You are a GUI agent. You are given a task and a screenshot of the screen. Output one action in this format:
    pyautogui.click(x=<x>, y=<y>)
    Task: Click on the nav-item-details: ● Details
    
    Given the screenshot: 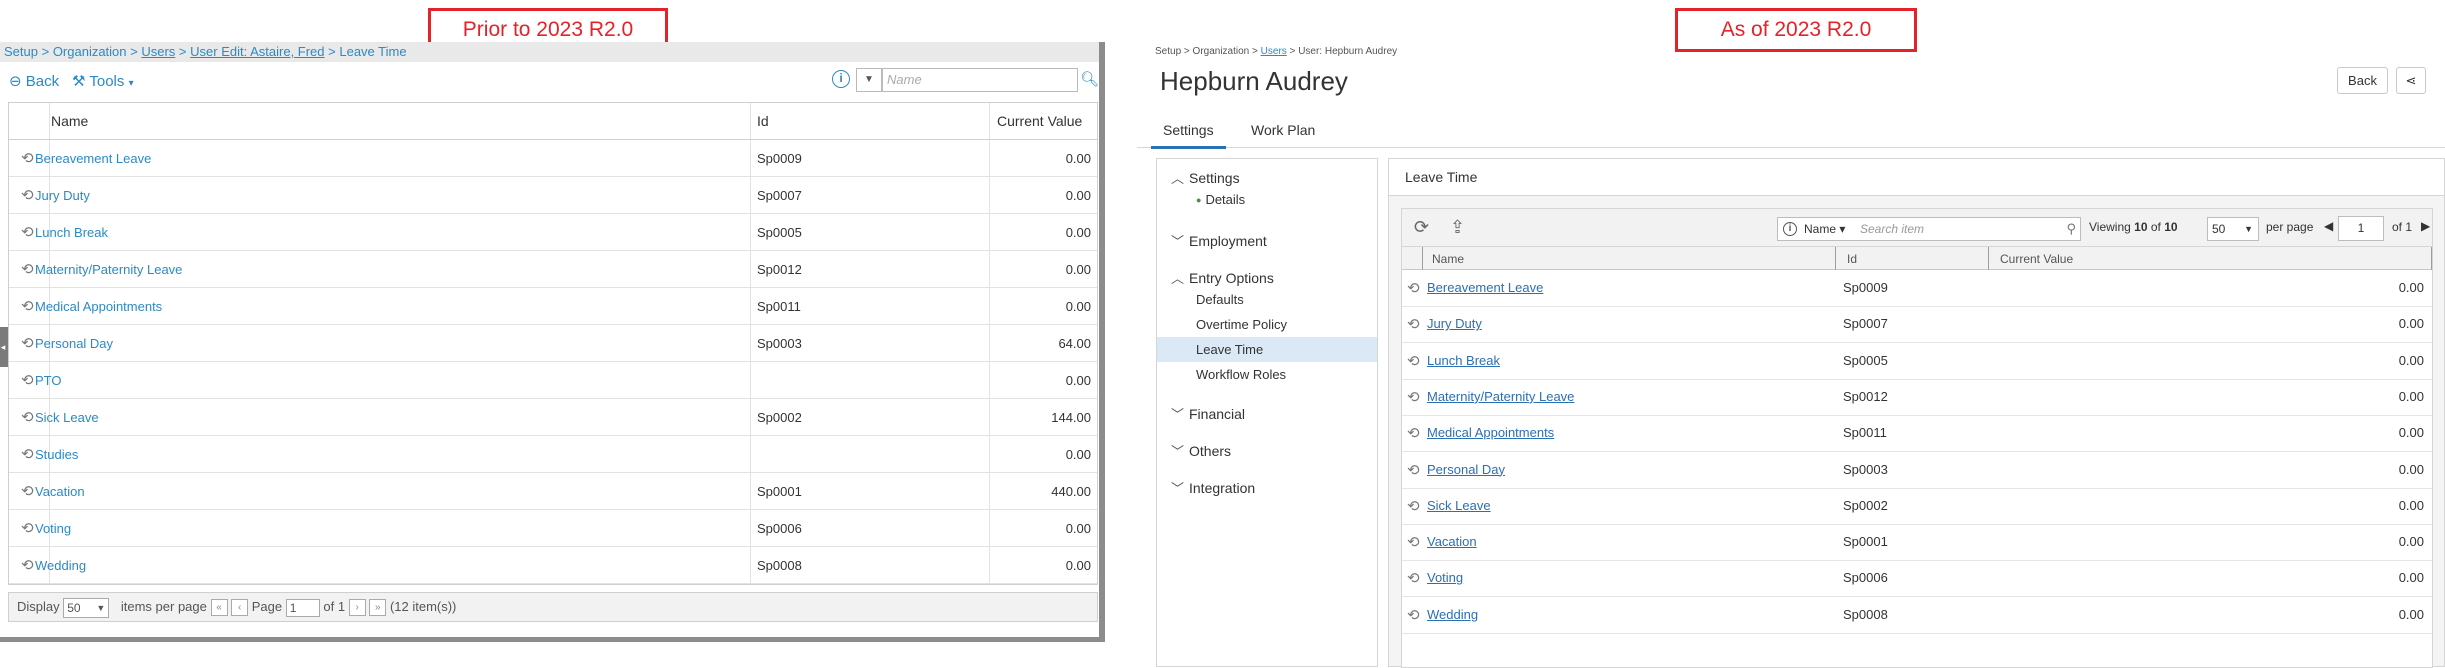 What is the action you would take?
    pyautogui.click(x=1267, y=199)
    